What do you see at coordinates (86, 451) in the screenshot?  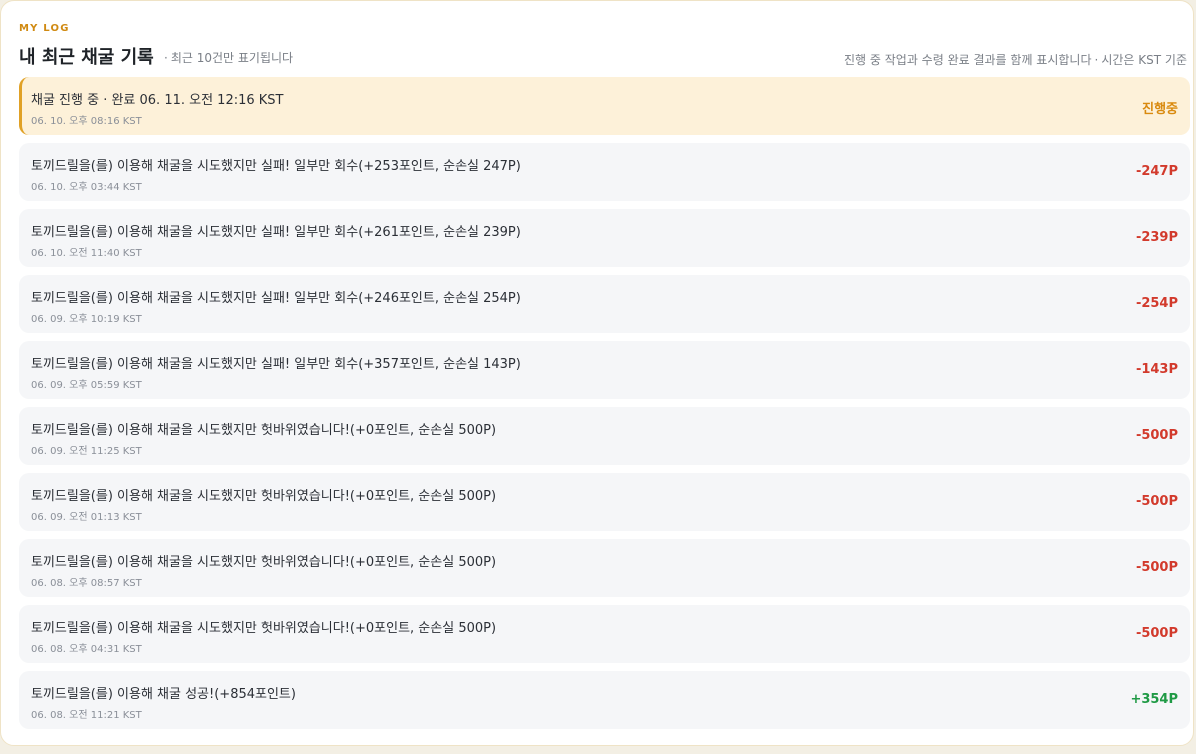 I see `log-entry-time: 06. 09. 오전 11:25 KST` at bounding box center [86, 451].